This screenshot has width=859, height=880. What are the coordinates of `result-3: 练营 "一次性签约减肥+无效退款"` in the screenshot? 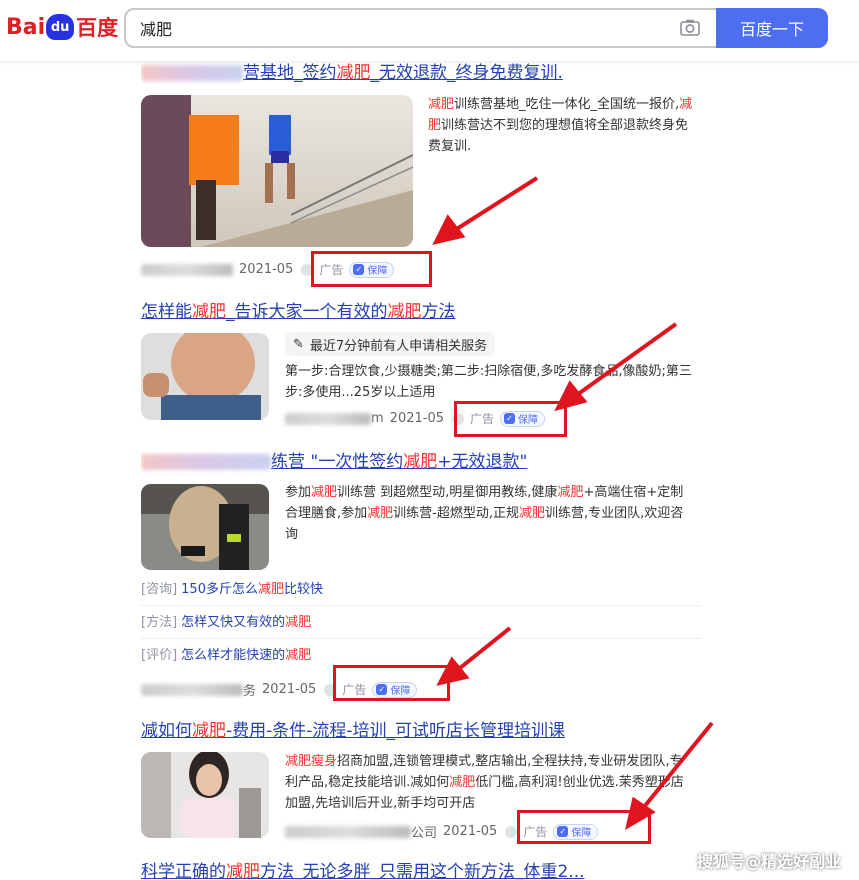 It's located at (421, 462).